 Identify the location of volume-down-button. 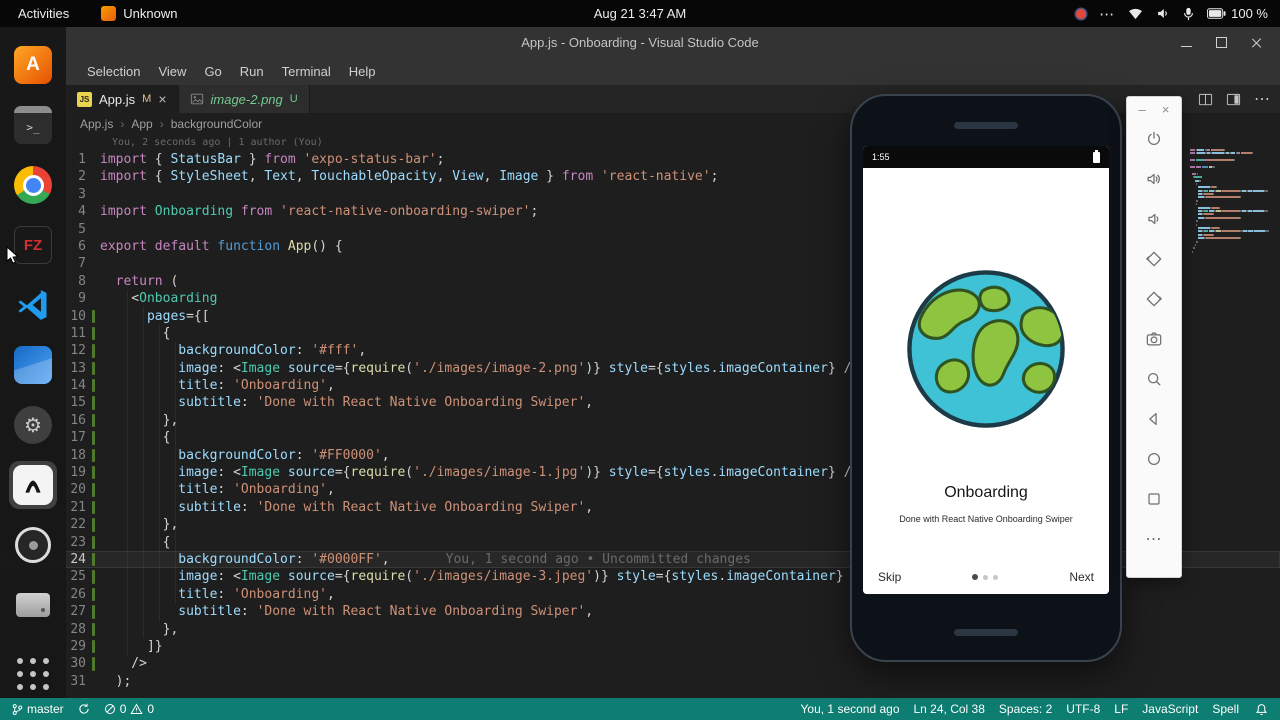
(1154, 219).